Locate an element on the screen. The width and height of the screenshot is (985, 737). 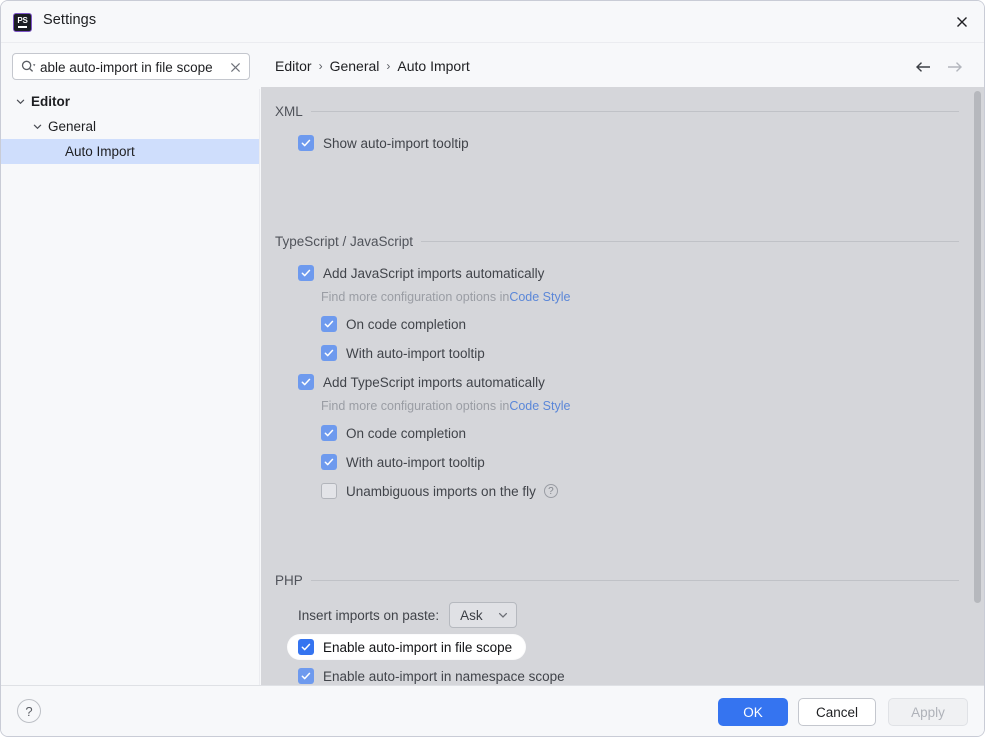
dropdown-value: Ask is located at coordinates (471, 615).